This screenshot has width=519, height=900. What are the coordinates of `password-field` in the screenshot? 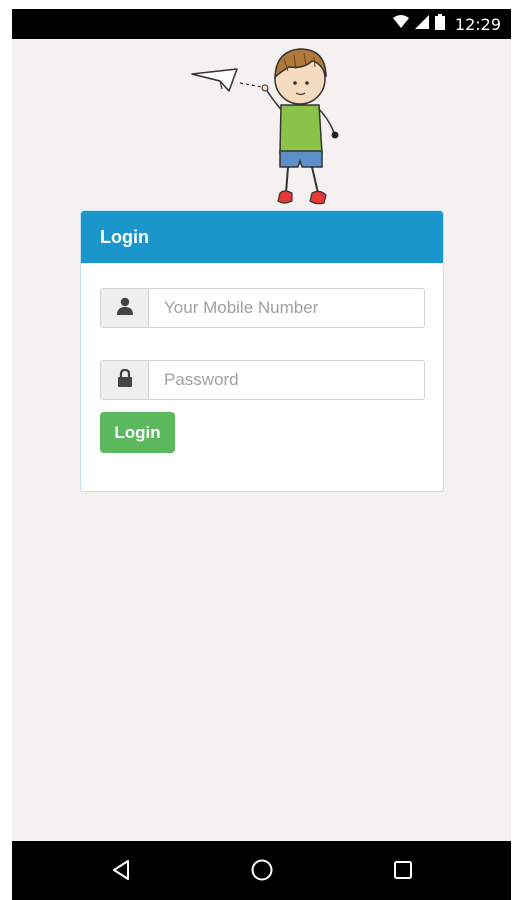 It's located at (262, 380).